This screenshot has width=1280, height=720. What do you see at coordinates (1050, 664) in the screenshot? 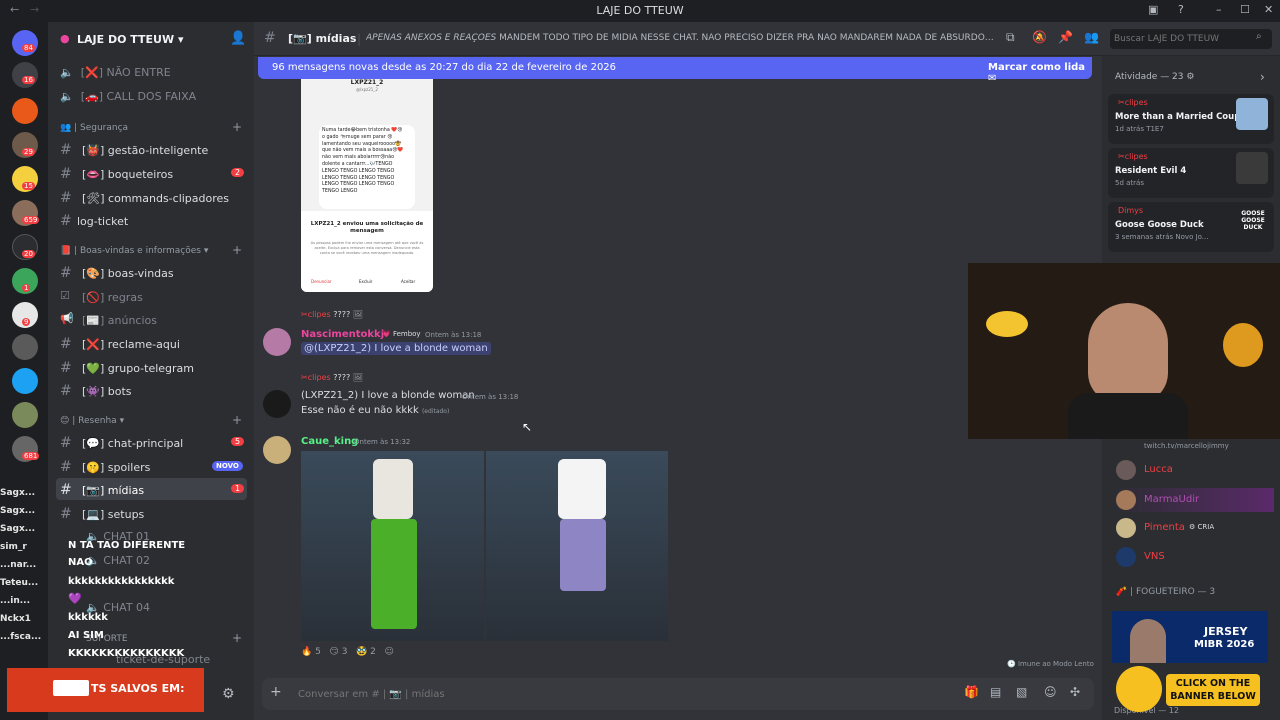
I see `slowmode-notice: 🕒 Imune ao Modo Lento` at bounding box center [1050, 664].